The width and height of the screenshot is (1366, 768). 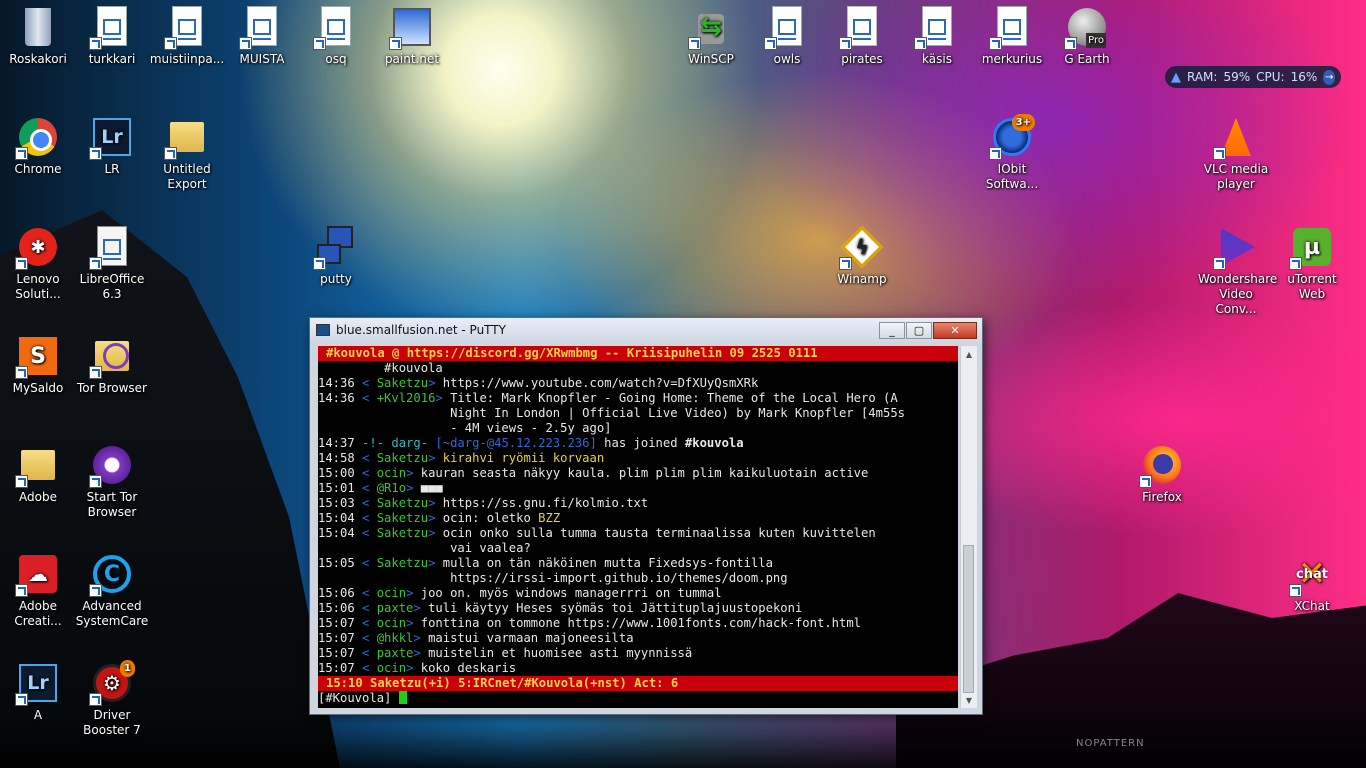 What do you see at coordinates (714, 443) in the screenshot?
I see `channel-name: #kouvola` at bounding box center [714, 443].